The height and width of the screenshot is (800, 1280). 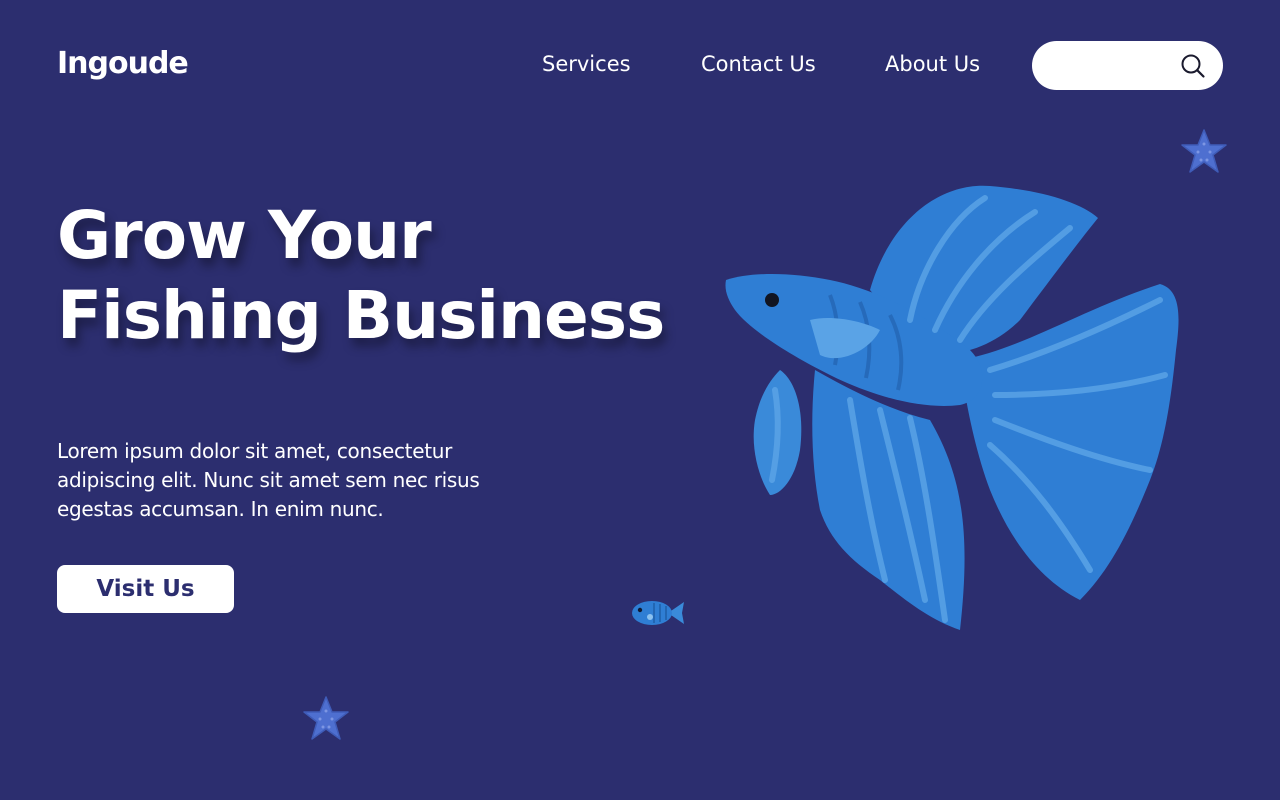 I want to click on small-fish-illustration, so click(x=658, y=613).